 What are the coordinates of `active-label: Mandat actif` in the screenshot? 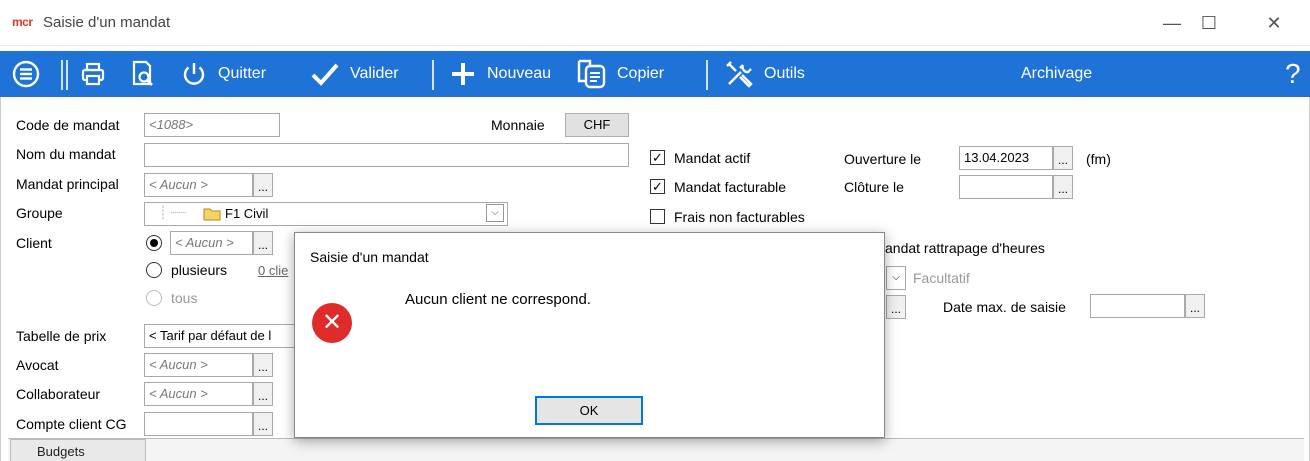 It's located at (712, 158).